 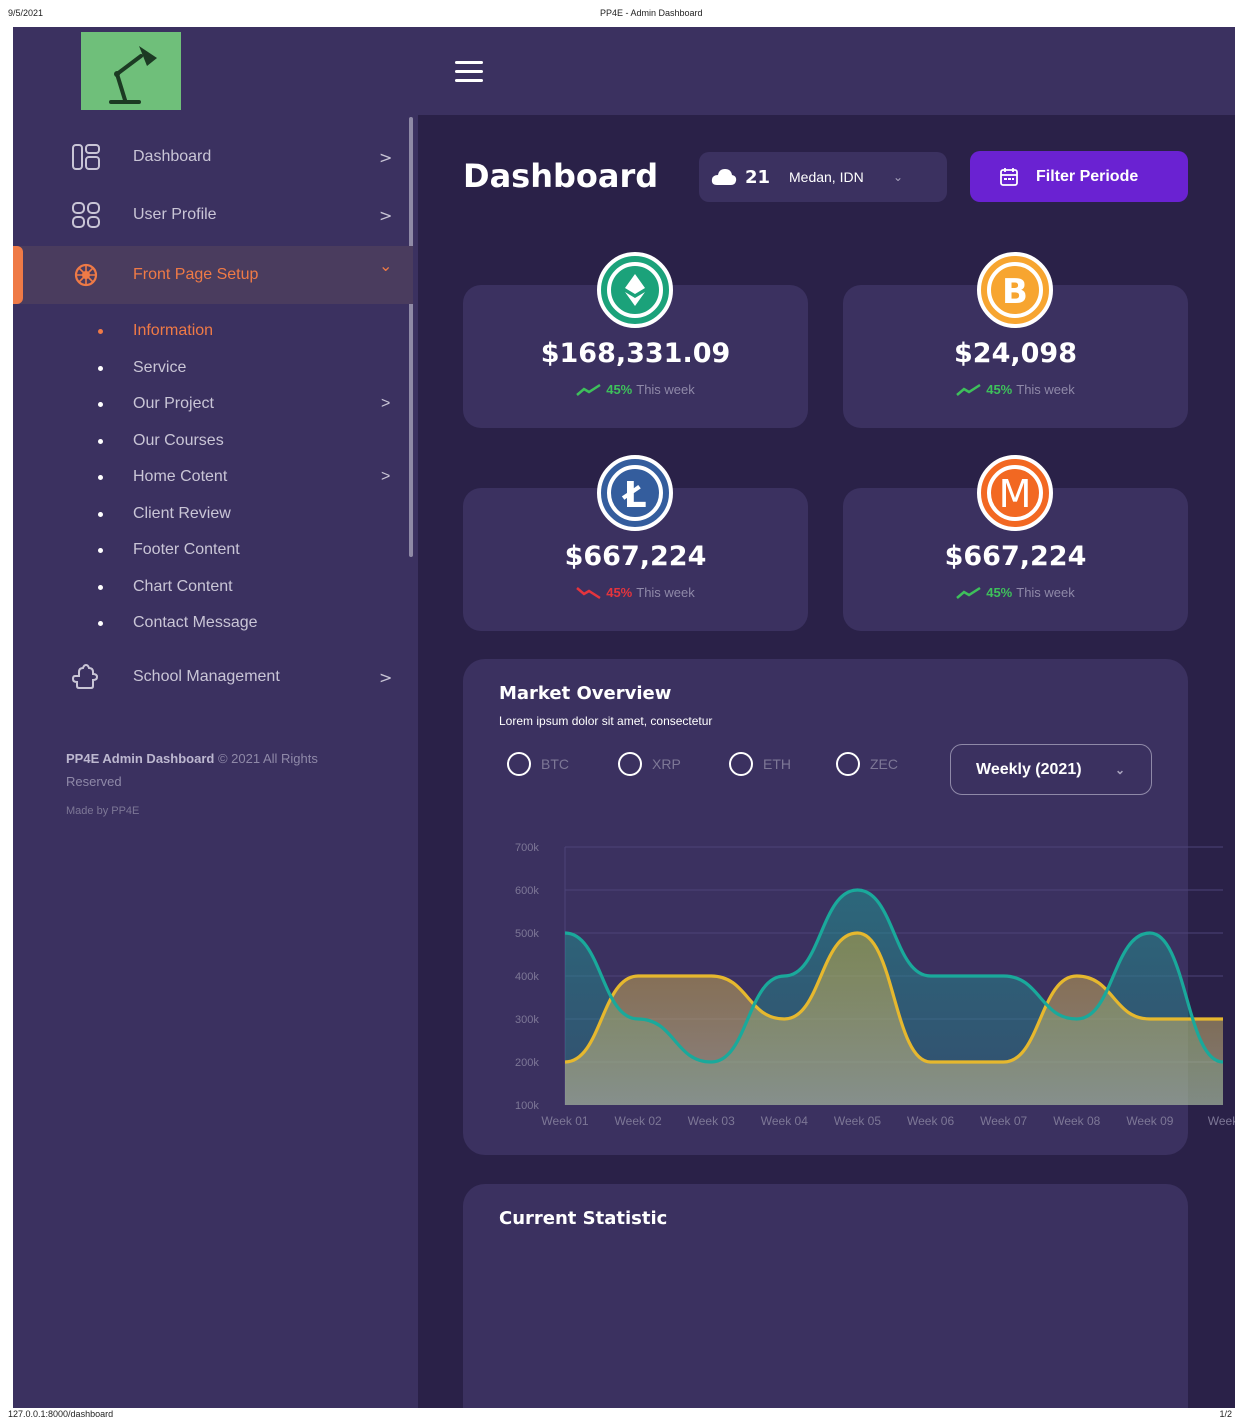 What do you see at coordinates (825, 1296) in the screenshot?
I see `current-statistic-panel: Current Statistic` at bounding box center [825, 1296].